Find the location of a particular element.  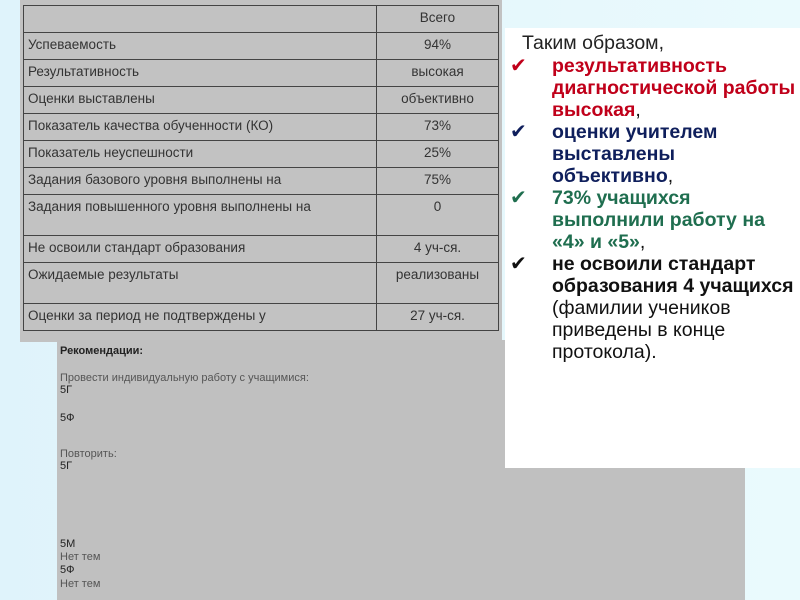

table-row: Показатель качества обученности (КО) 73% is located at coordinates (261, 127).